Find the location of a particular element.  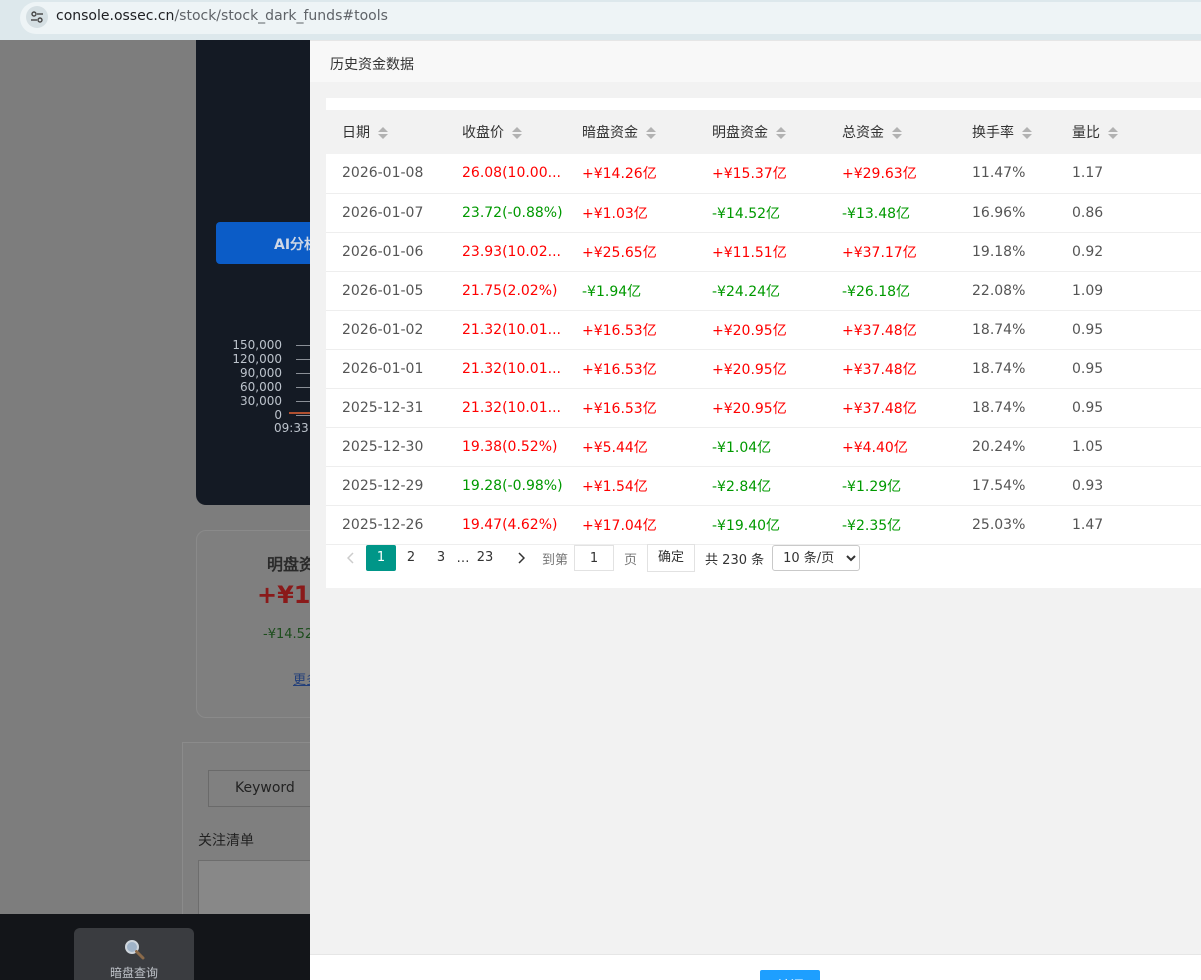

page-button-3: 3 is located at coordinates (441, 558).